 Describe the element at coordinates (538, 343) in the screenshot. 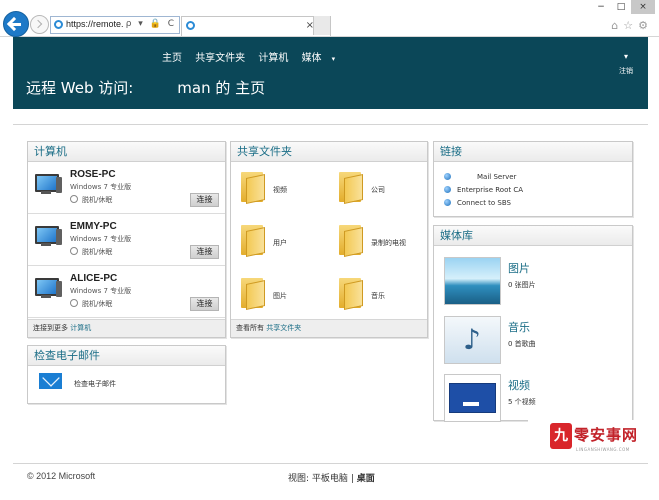

I see `media-item: ♪ 音乐 0 首歌曲` at that location.